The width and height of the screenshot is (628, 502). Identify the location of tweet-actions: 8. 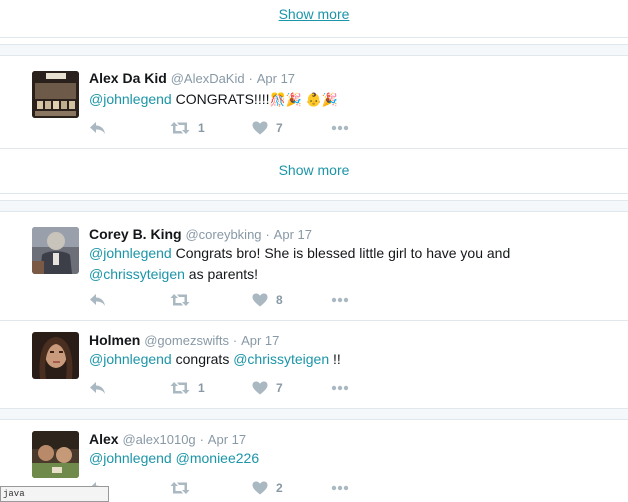
(229, 300).